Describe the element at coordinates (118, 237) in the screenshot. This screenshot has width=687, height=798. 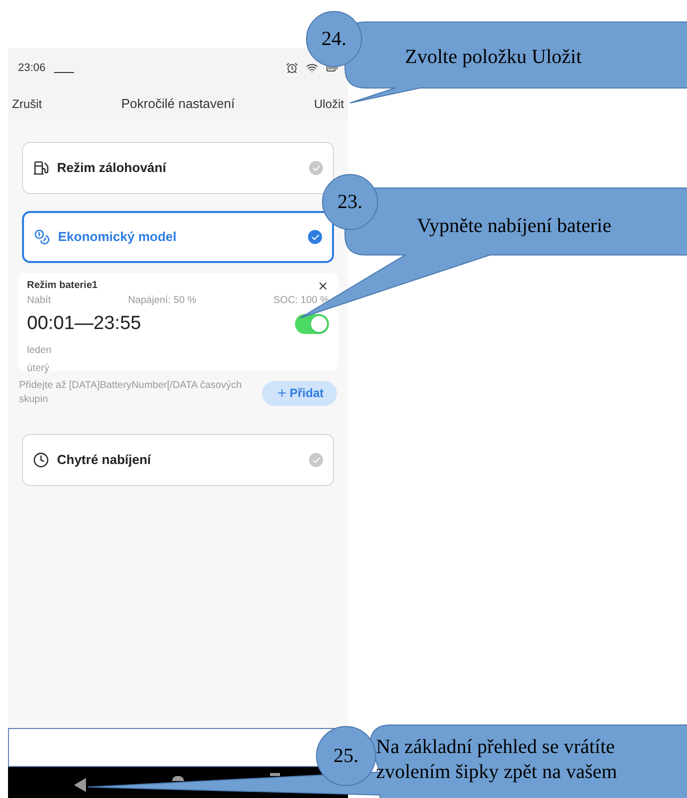
I see `mode-label: Ekonomický model` at that location.